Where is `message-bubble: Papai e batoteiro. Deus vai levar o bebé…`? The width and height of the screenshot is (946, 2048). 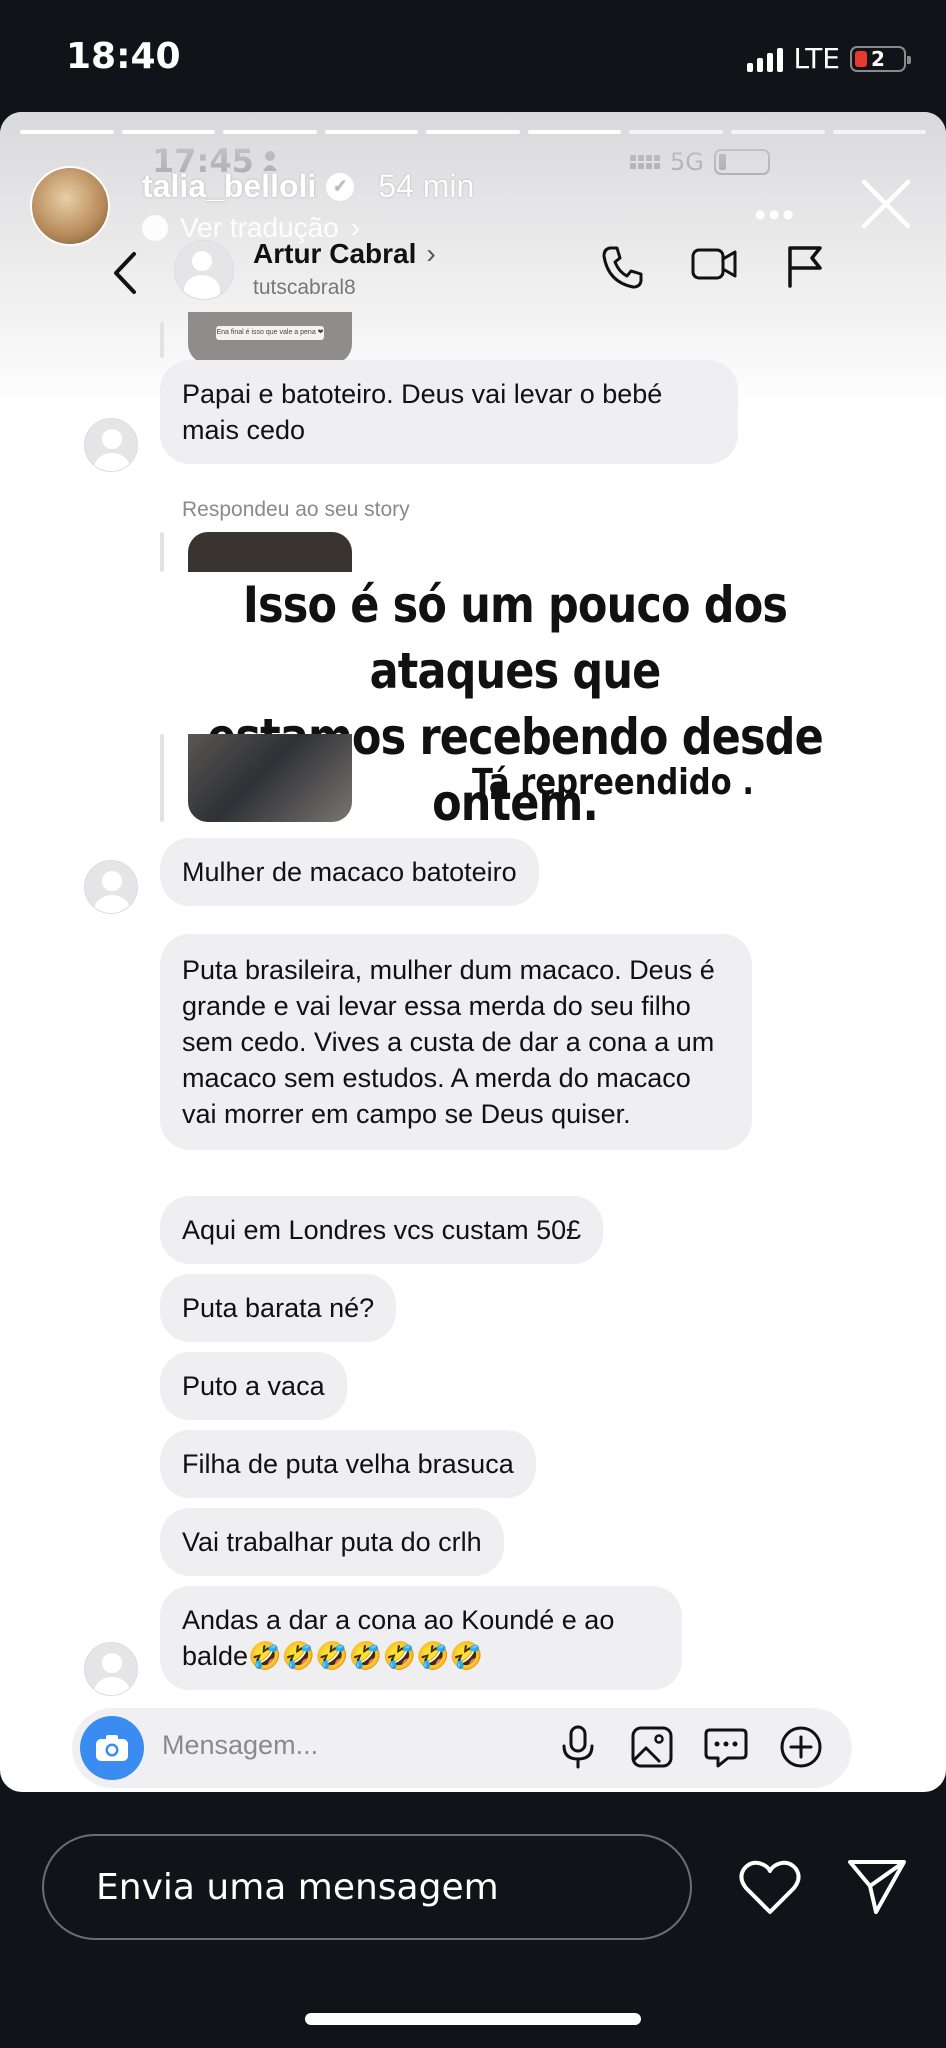 message-bubble: Papai e batoteiro. Deus vai levar o bebé… is located at coordinates (449, 412).